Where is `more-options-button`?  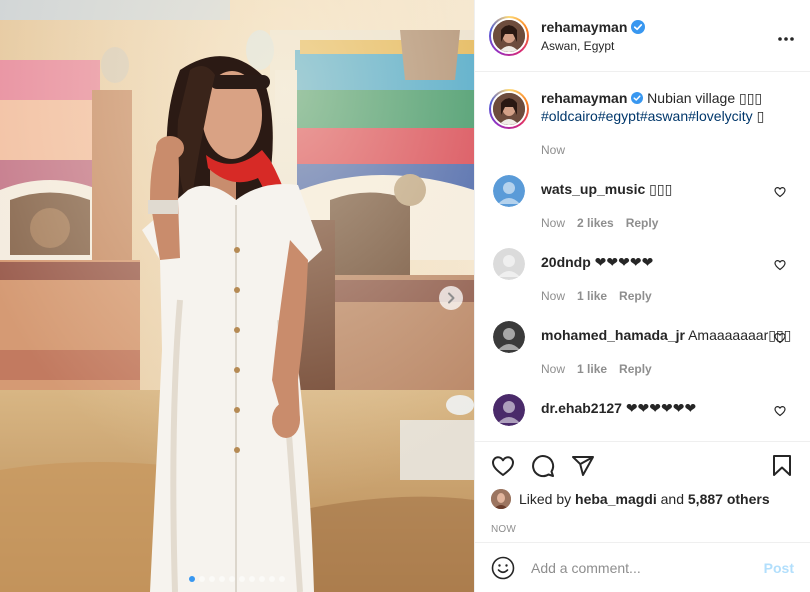
more-options-button is located at coordinates (786, 35).